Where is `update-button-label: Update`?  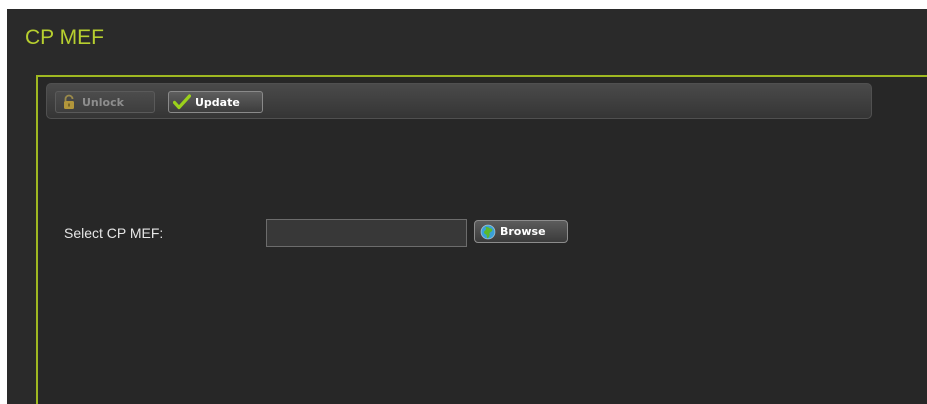 update-button-label: Update is located at coordinates (217, 102).